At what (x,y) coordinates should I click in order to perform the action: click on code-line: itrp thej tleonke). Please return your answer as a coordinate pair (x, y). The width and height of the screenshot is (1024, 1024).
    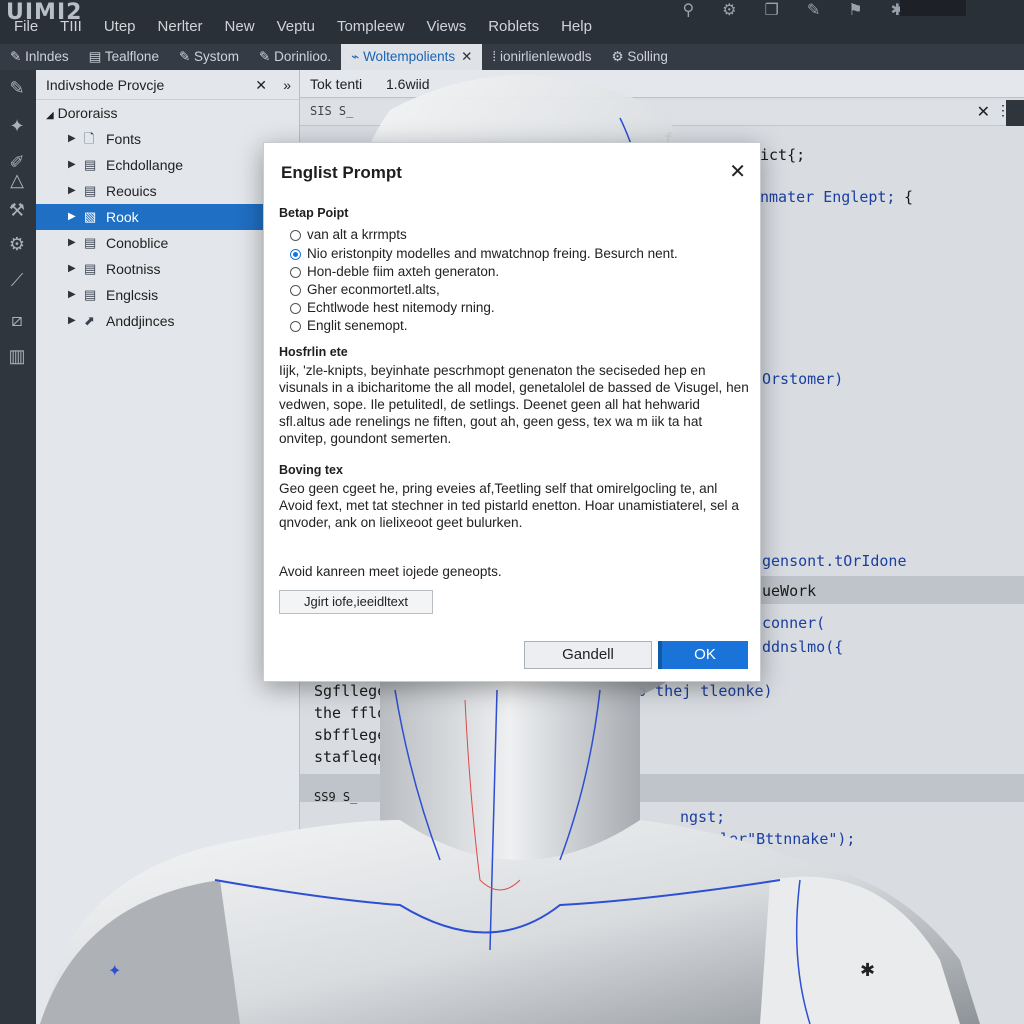
    Looking at the image, I should click on (691, 691).